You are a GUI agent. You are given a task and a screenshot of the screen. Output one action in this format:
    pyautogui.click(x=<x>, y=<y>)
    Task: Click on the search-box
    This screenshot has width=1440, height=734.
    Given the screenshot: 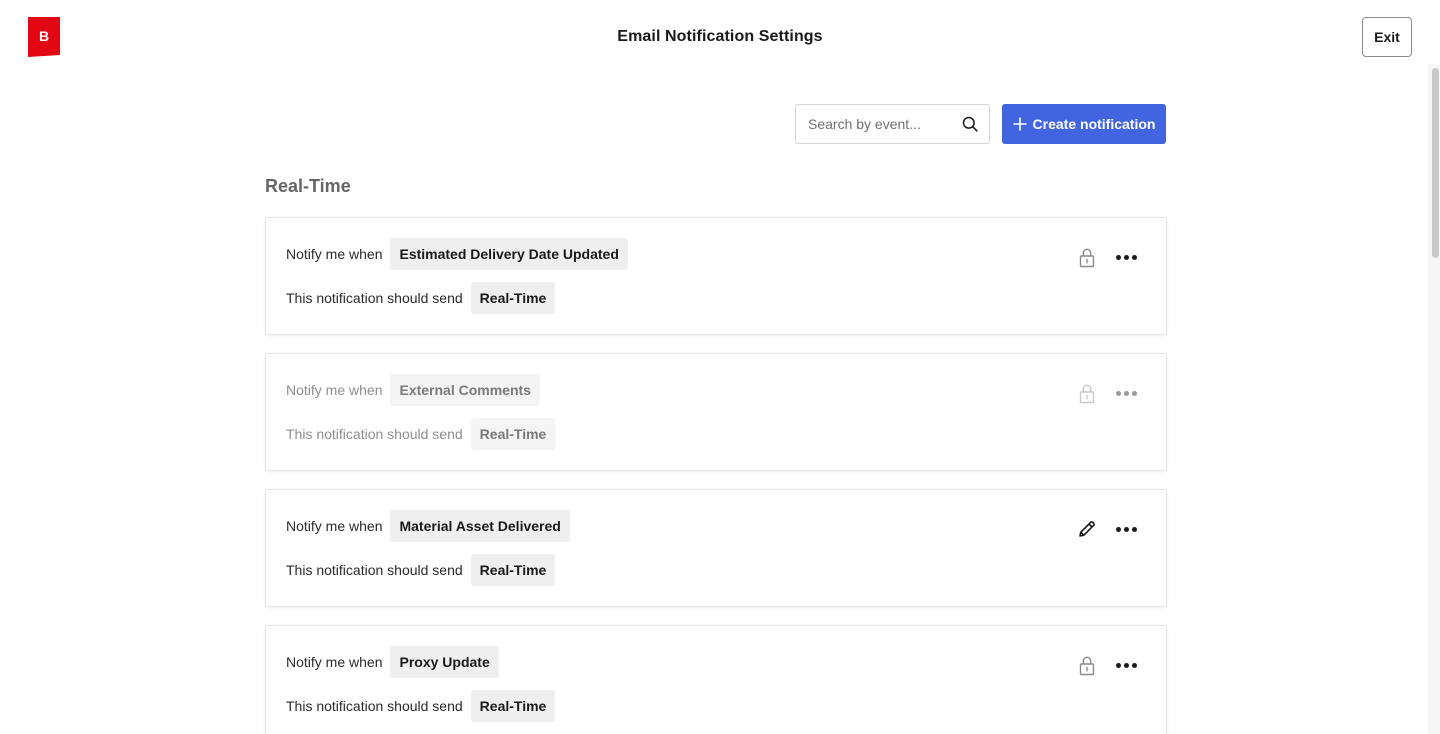 What is the action you would take?
    pyautogui.click(x=892, y=124)
    